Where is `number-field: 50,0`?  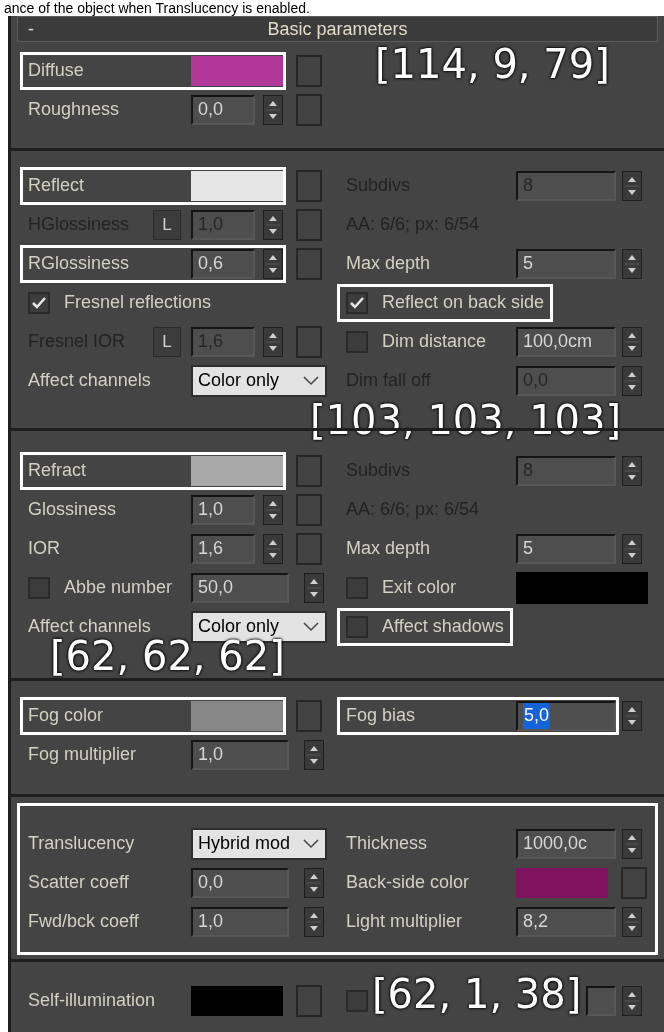 number-field: 50,0 is located at coordinates (240, 587).